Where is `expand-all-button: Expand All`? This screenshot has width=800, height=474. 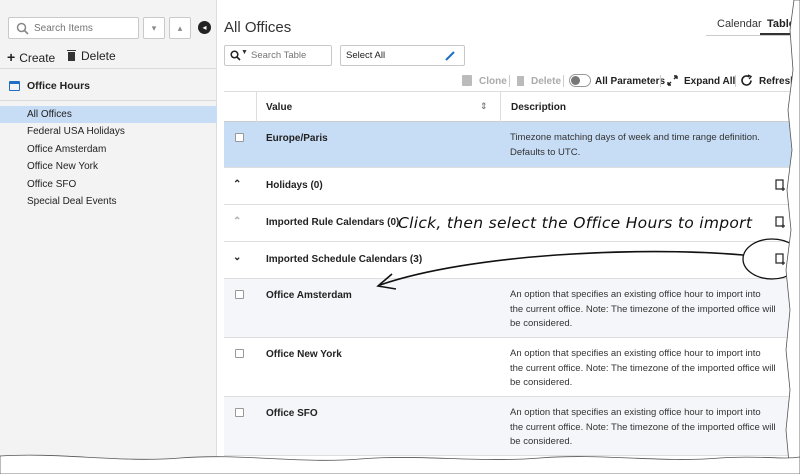
expand-all-button: Expand All is located at coordinates (709, 81).